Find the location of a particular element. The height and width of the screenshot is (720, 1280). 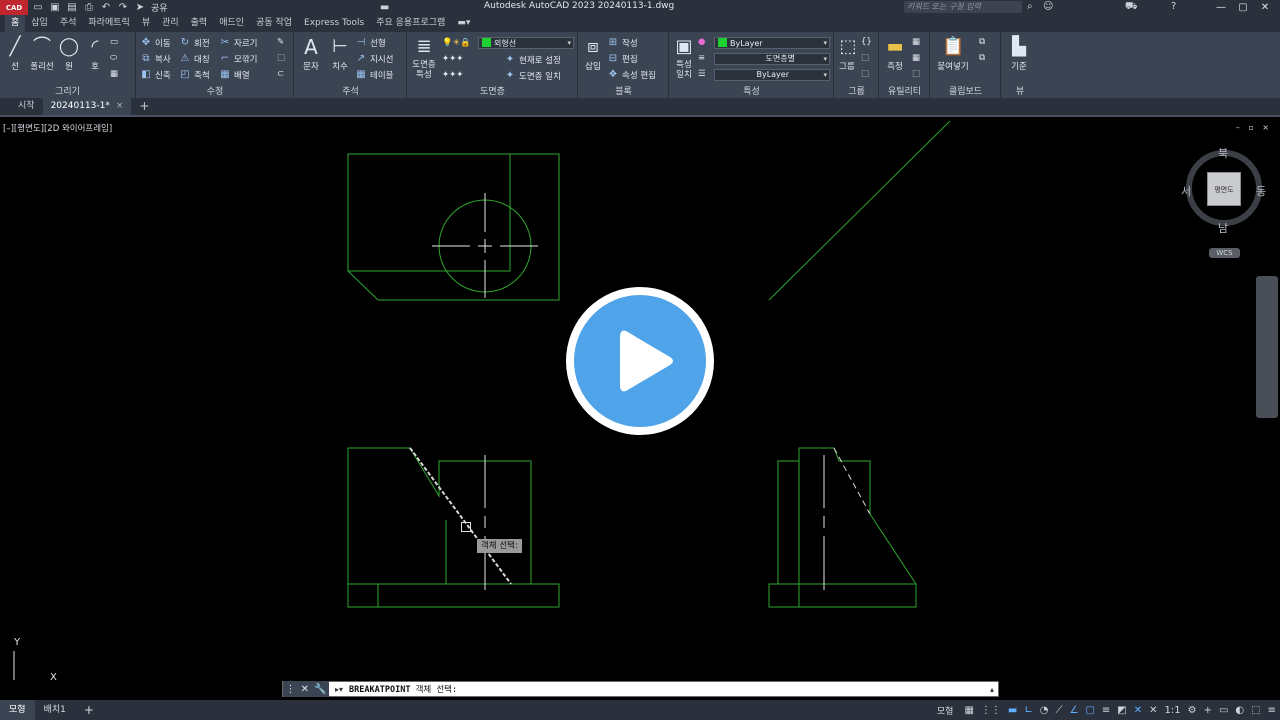

polyline-tool: ⌒ 폴리선 is located at coordinates (42, 54).